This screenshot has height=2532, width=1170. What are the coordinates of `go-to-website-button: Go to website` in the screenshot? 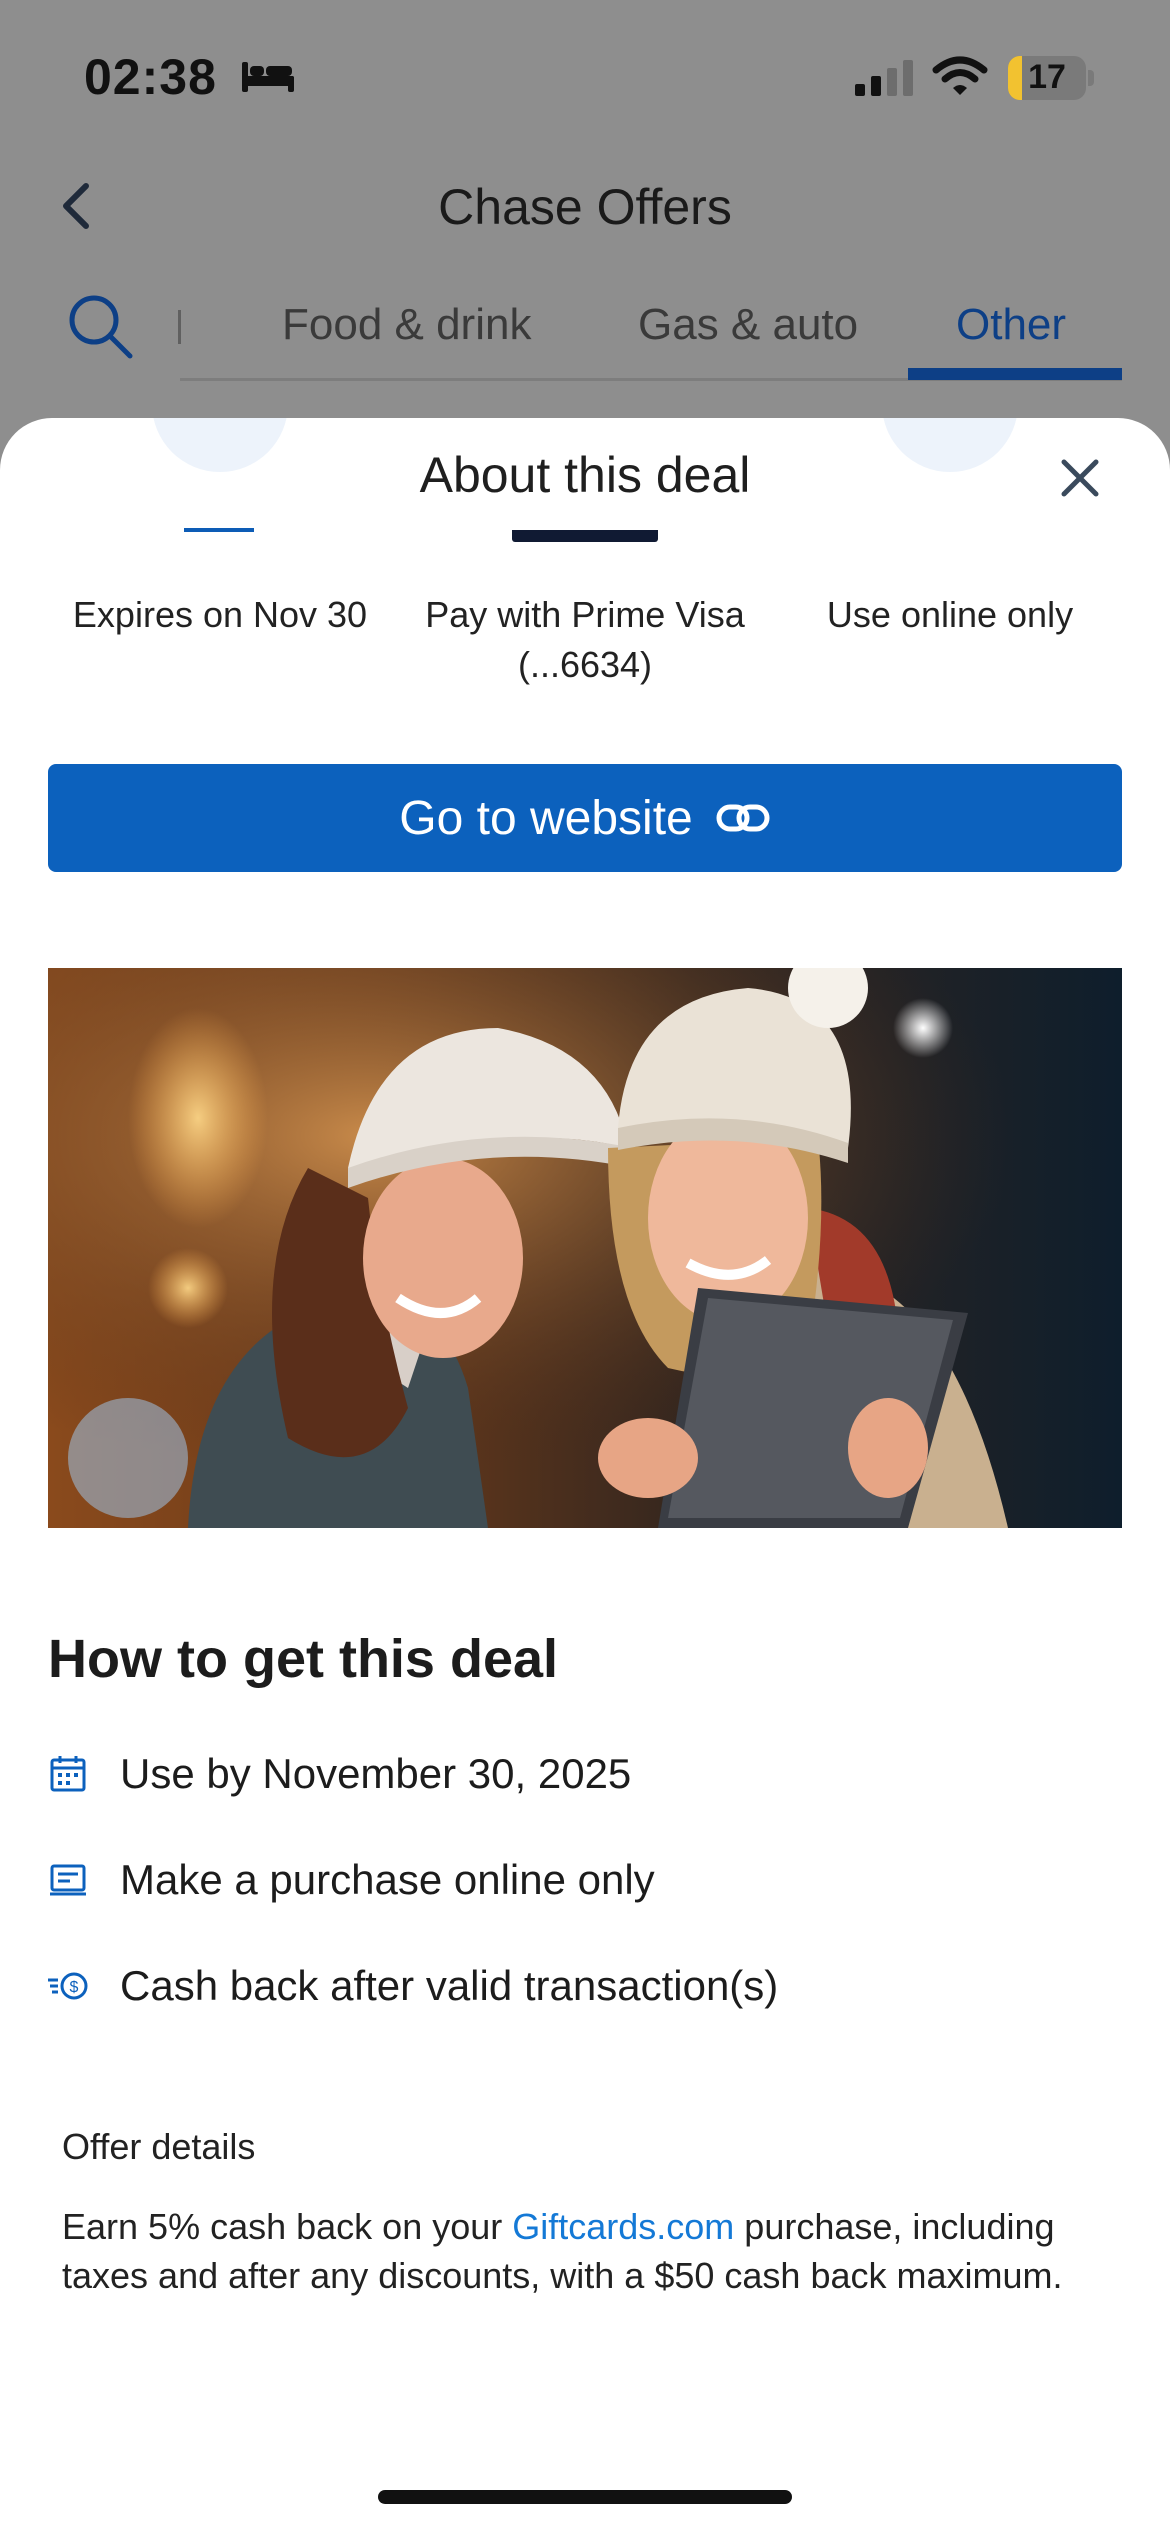 It's located at (585, 818).